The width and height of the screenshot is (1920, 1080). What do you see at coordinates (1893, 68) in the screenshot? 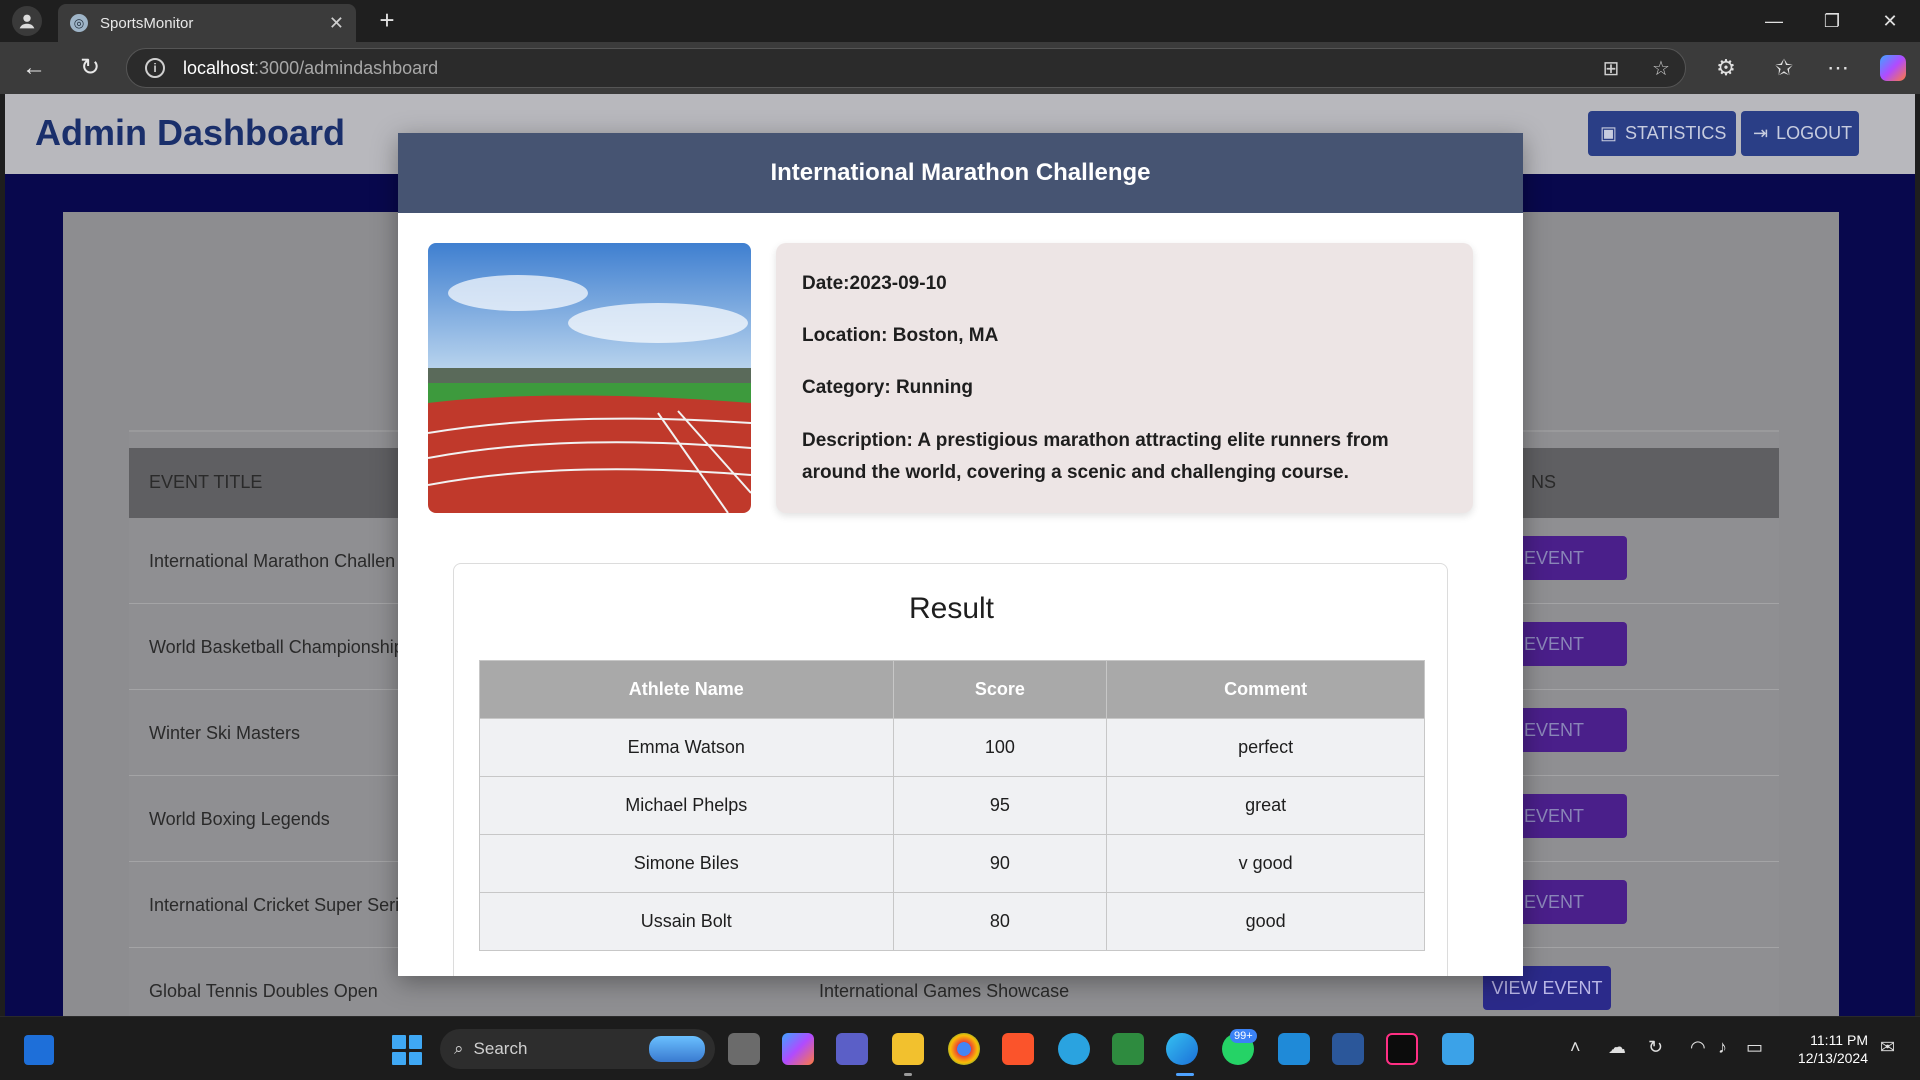
I see `copilot-icon` at bounding box center [1893, 68].